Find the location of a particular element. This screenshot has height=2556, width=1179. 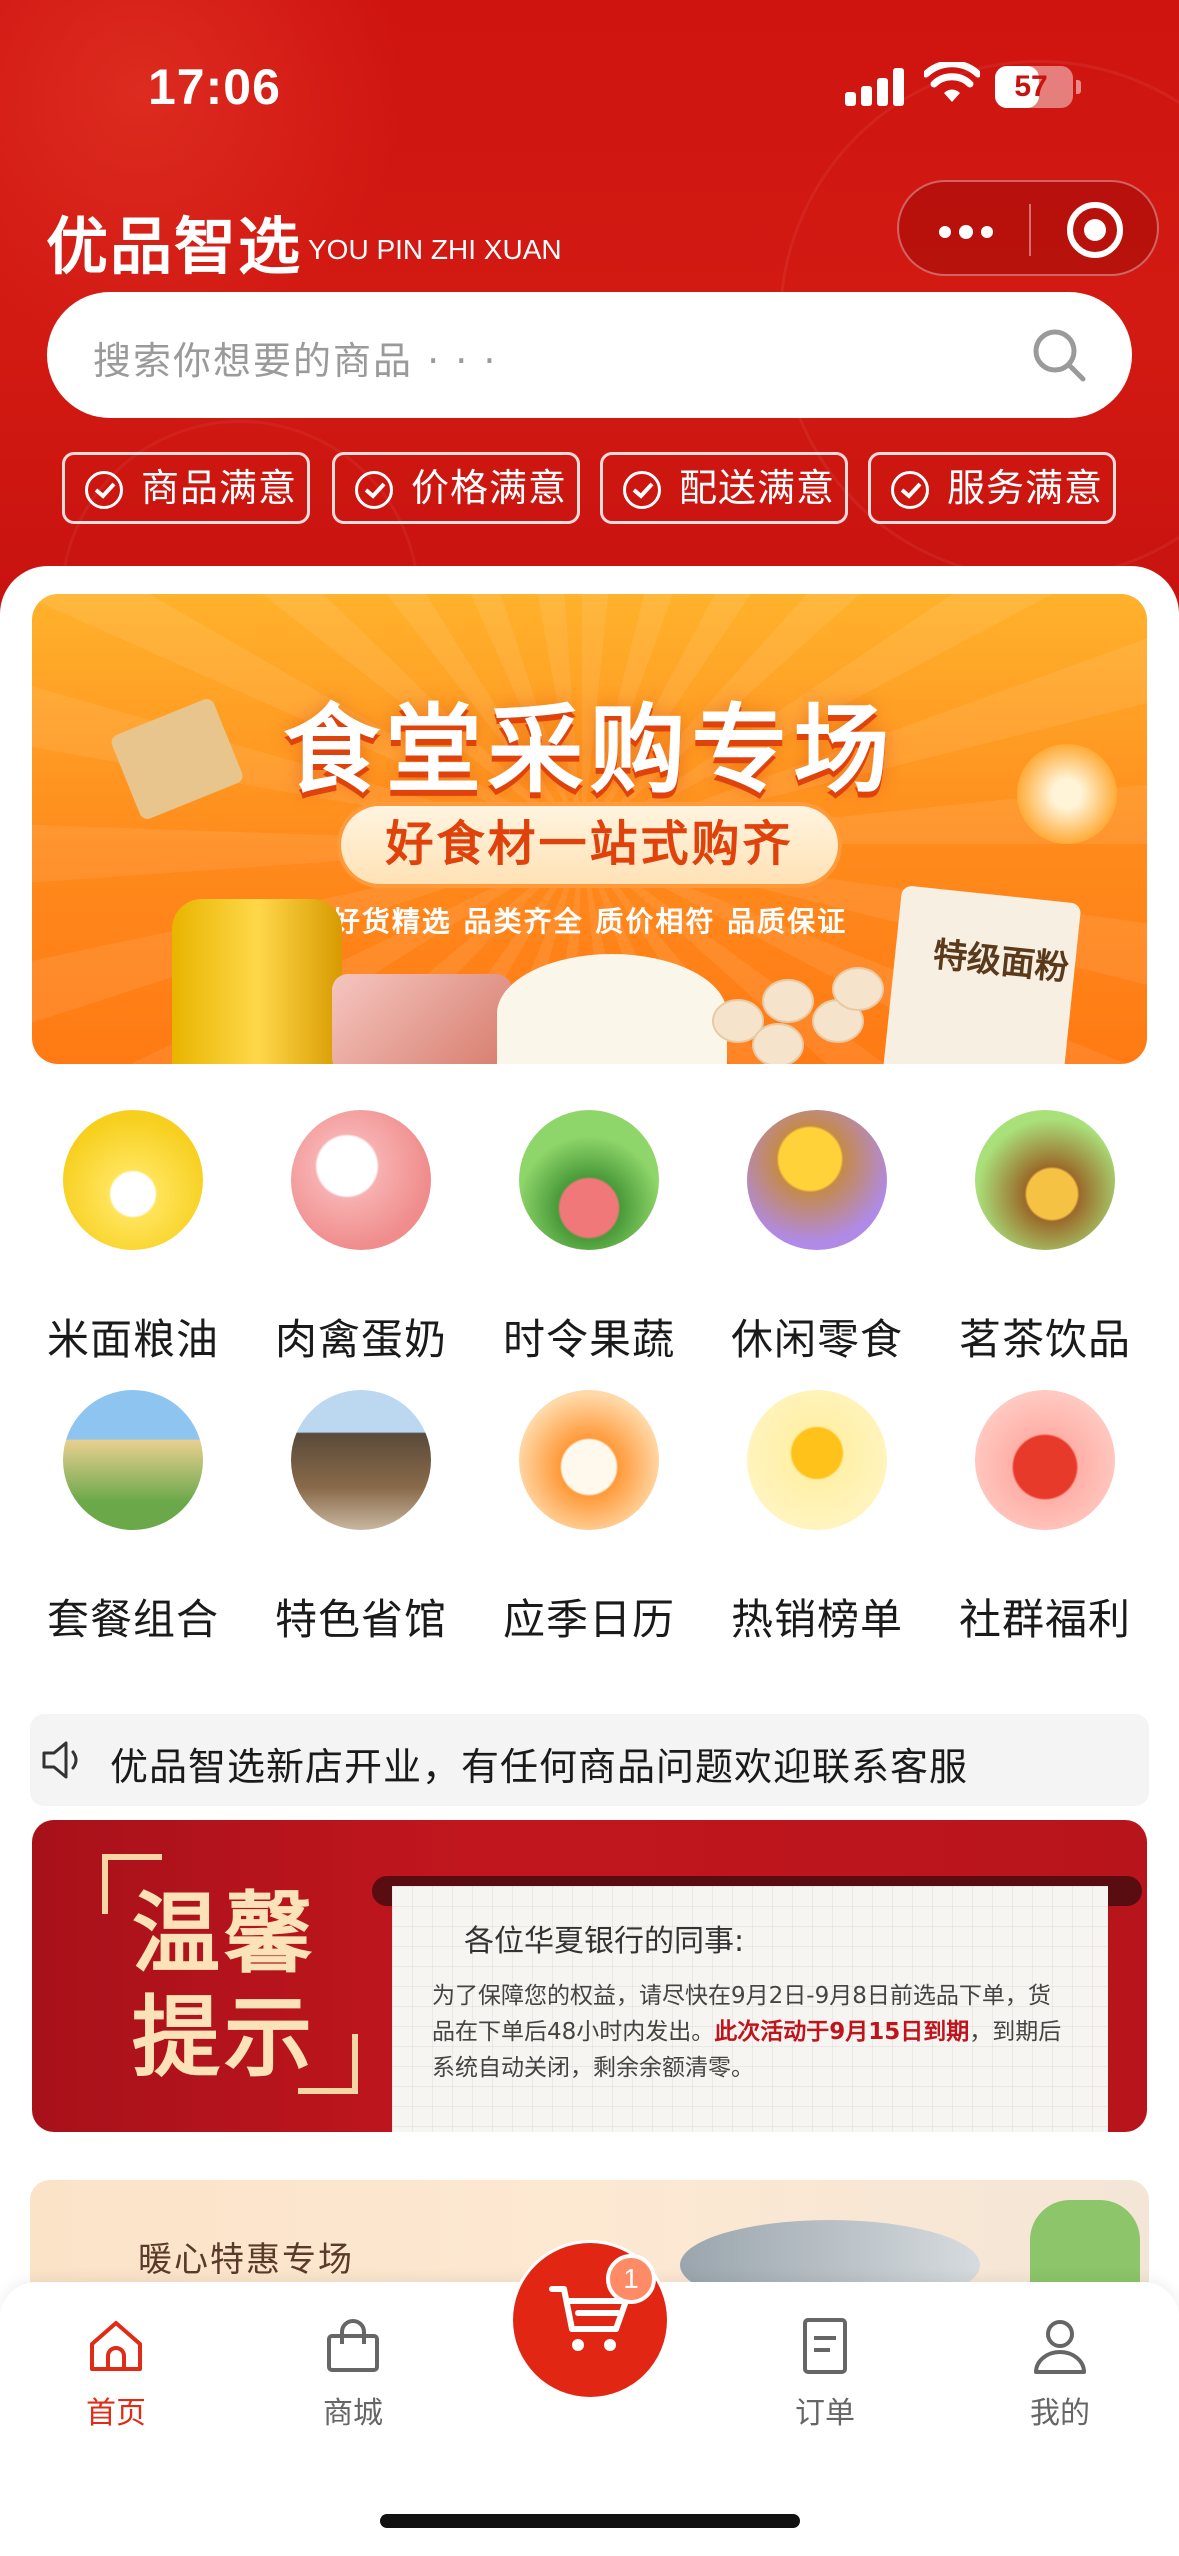

banner-title: 食堂采购专场 is located at coordinates (589, 750).